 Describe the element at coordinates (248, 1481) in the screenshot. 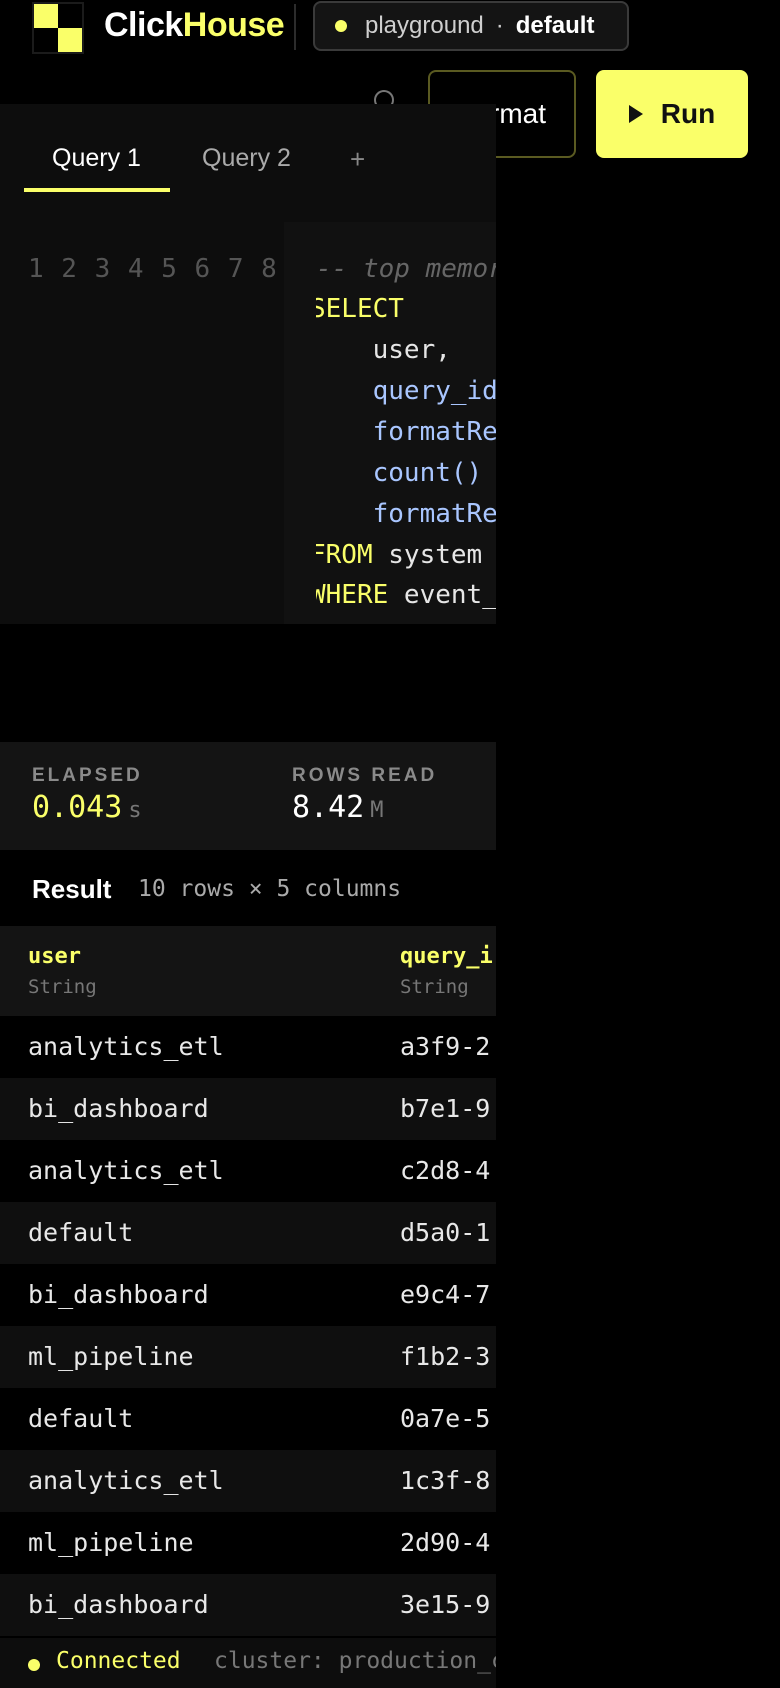

I see `table-row: analytics_etl 1c3f-8` at that location.